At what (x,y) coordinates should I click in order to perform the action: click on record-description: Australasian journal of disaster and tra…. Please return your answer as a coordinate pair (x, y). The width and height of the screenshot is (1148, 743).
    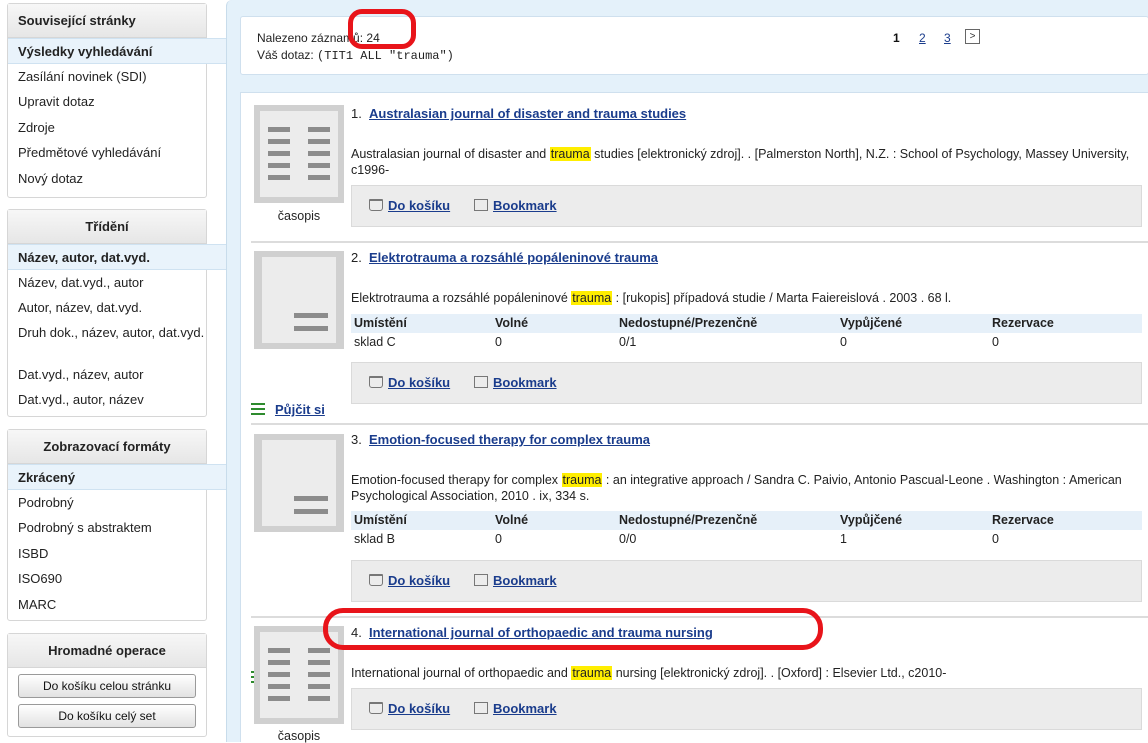
    Looking at the image, I should click on (740, 162).